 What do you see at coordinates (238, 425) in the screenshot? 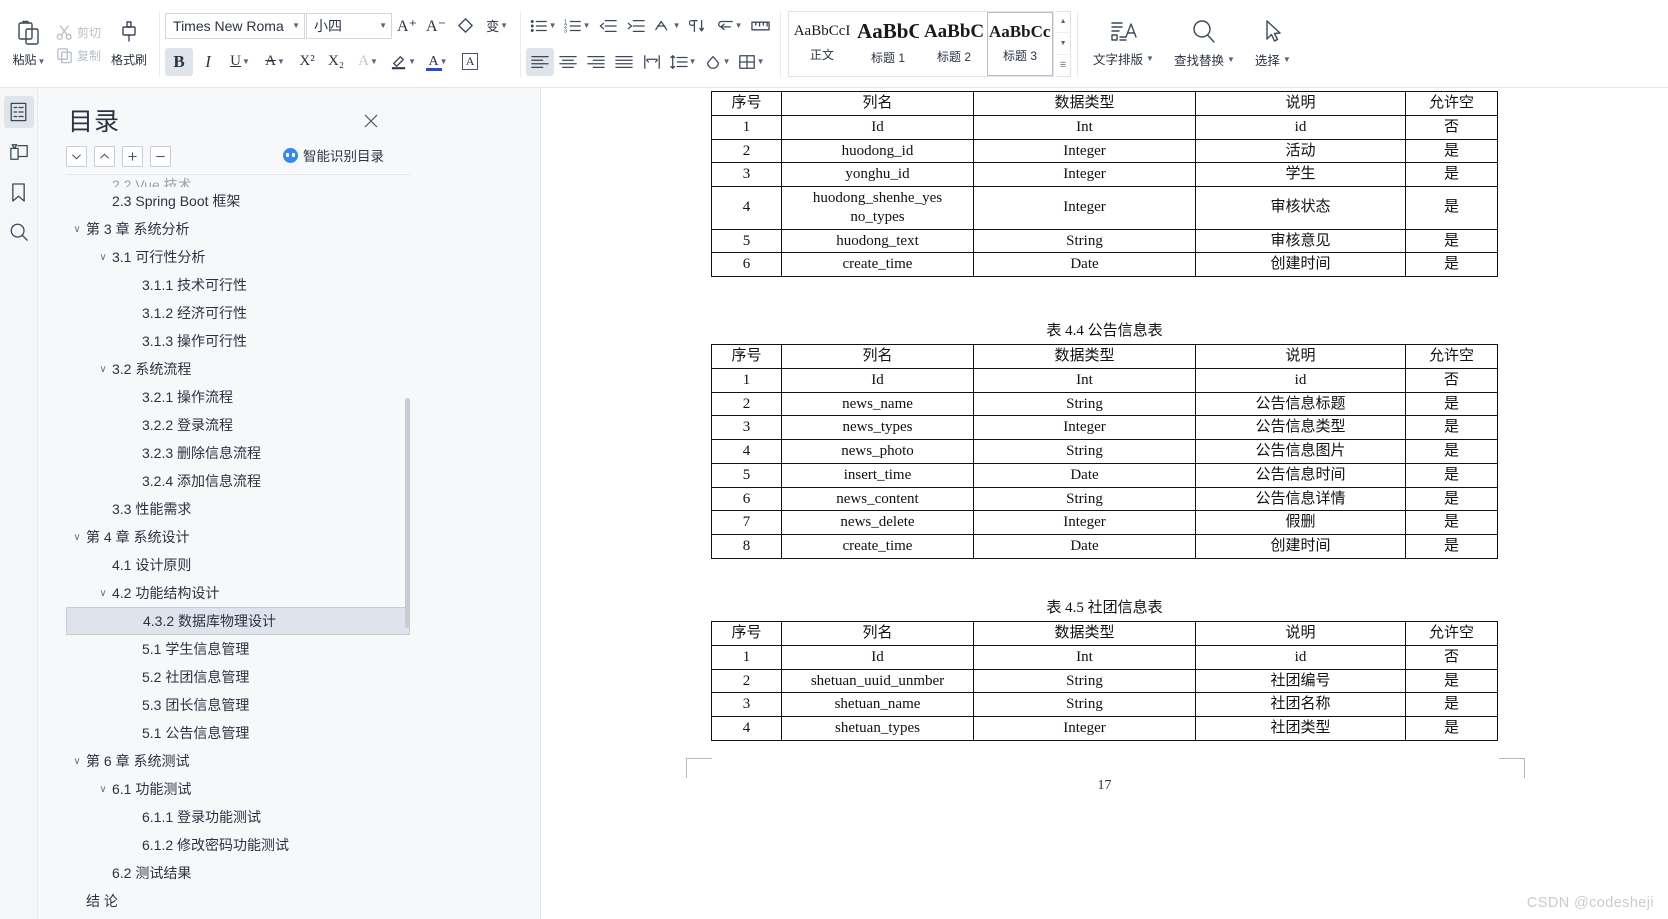
I see `toc-item: 3.2.2 登录流程` at bounding box center [238, 425].